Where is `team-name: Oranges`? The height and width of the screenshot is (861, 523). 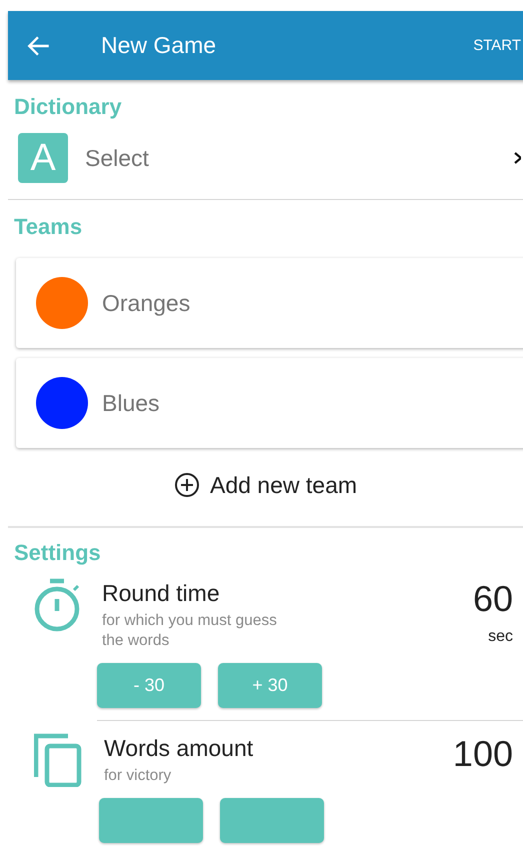
team-name: Oranges is located at coordinates (146, 303).